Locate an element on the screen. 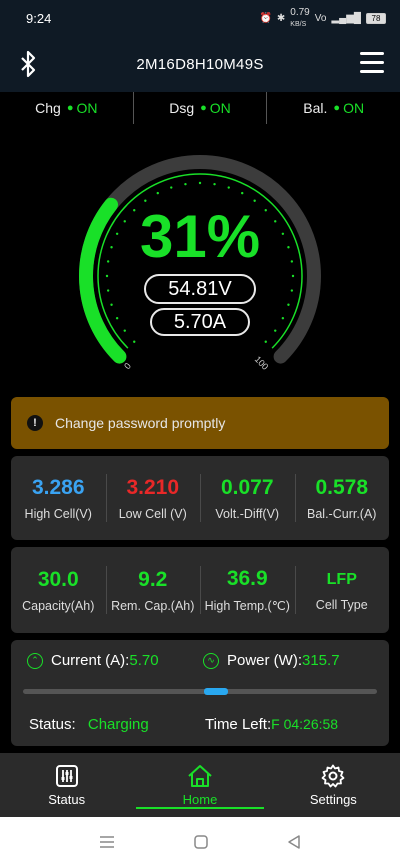  volt-diff-stat: 0.077 Volt.-Diff(V) is located at coordinates (247, 498).